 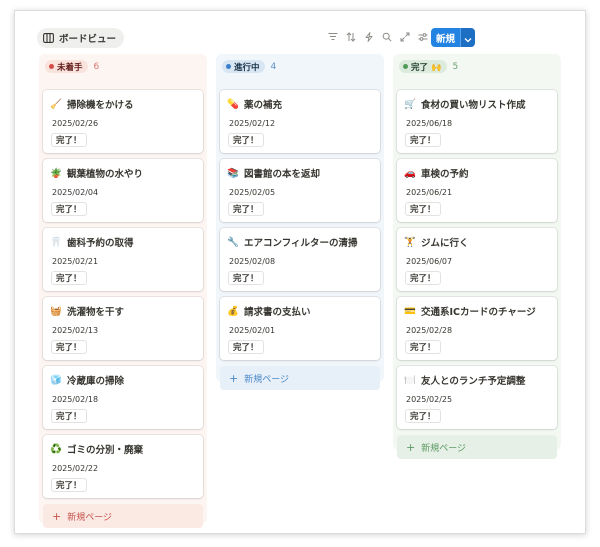 What do you see at coordinates (123, 328) in the screenshot?
I see `board-card: 🧺 洗濯物を干す 2025/02/13 完了！` at bounding box center [123, 328].